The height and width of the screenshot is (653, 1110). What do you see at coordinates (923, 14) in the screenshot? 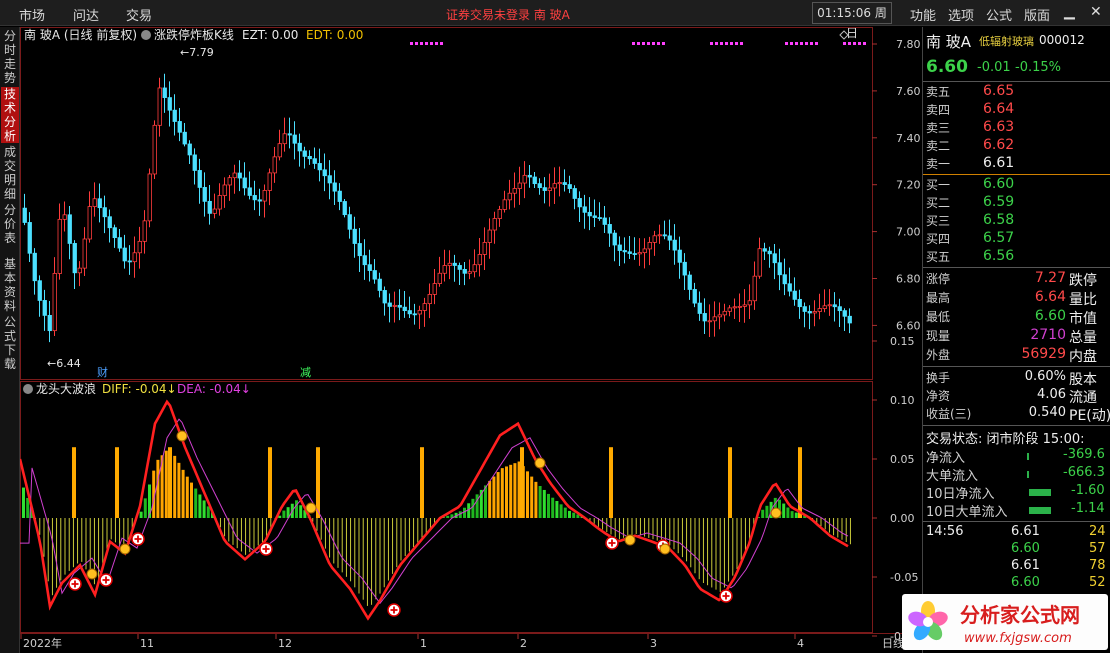
I see `menu-function: 功能` at bounding box center [923, 14].